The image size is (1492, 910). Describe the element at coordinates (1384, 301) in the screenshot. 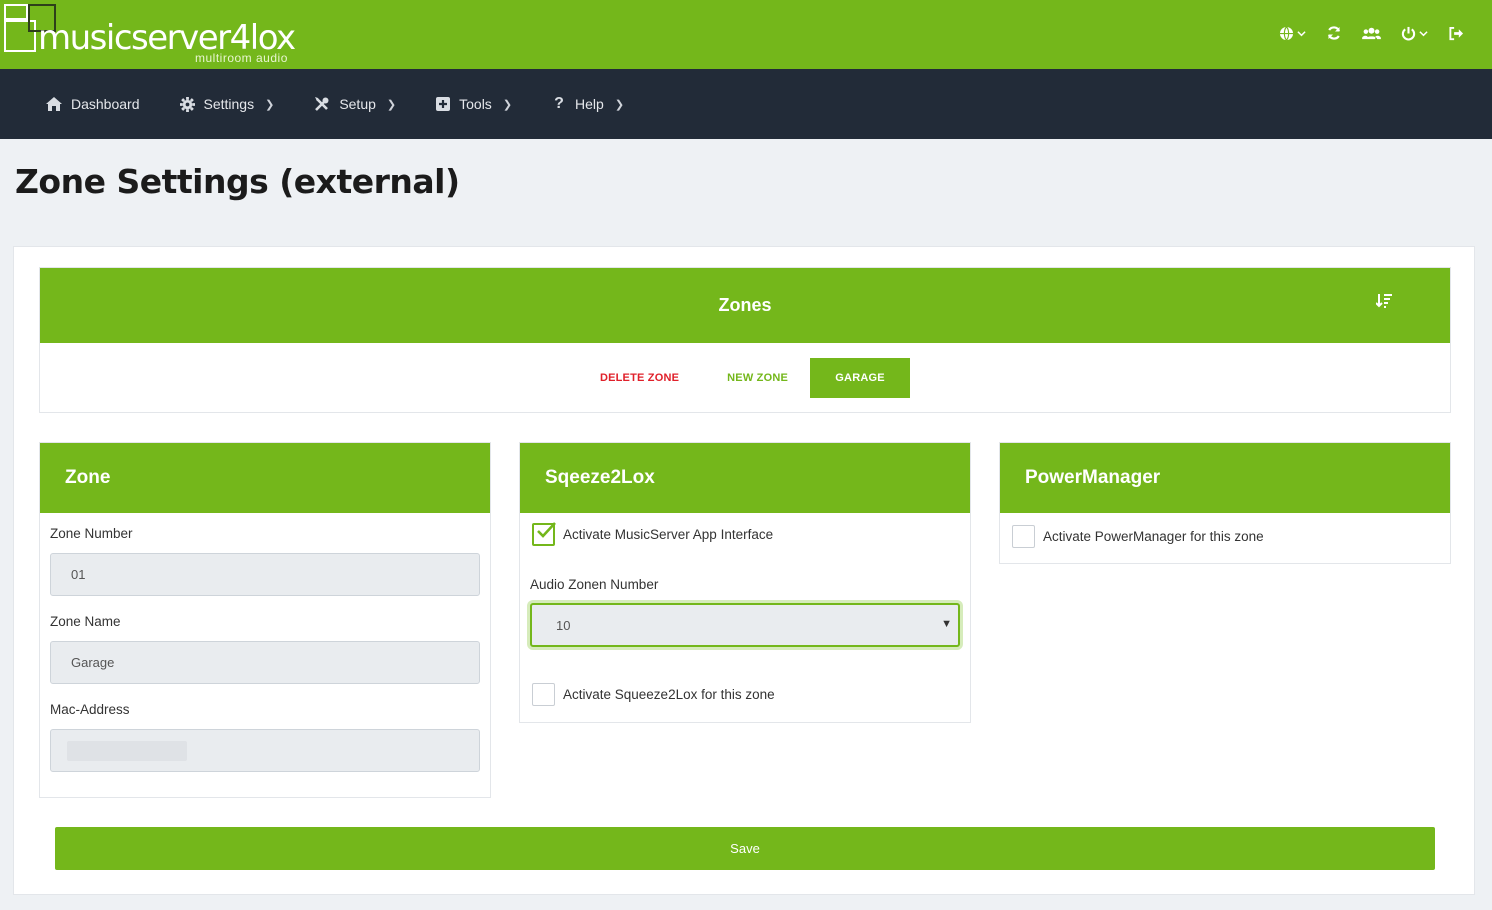

I see `sort-icon` at that location.